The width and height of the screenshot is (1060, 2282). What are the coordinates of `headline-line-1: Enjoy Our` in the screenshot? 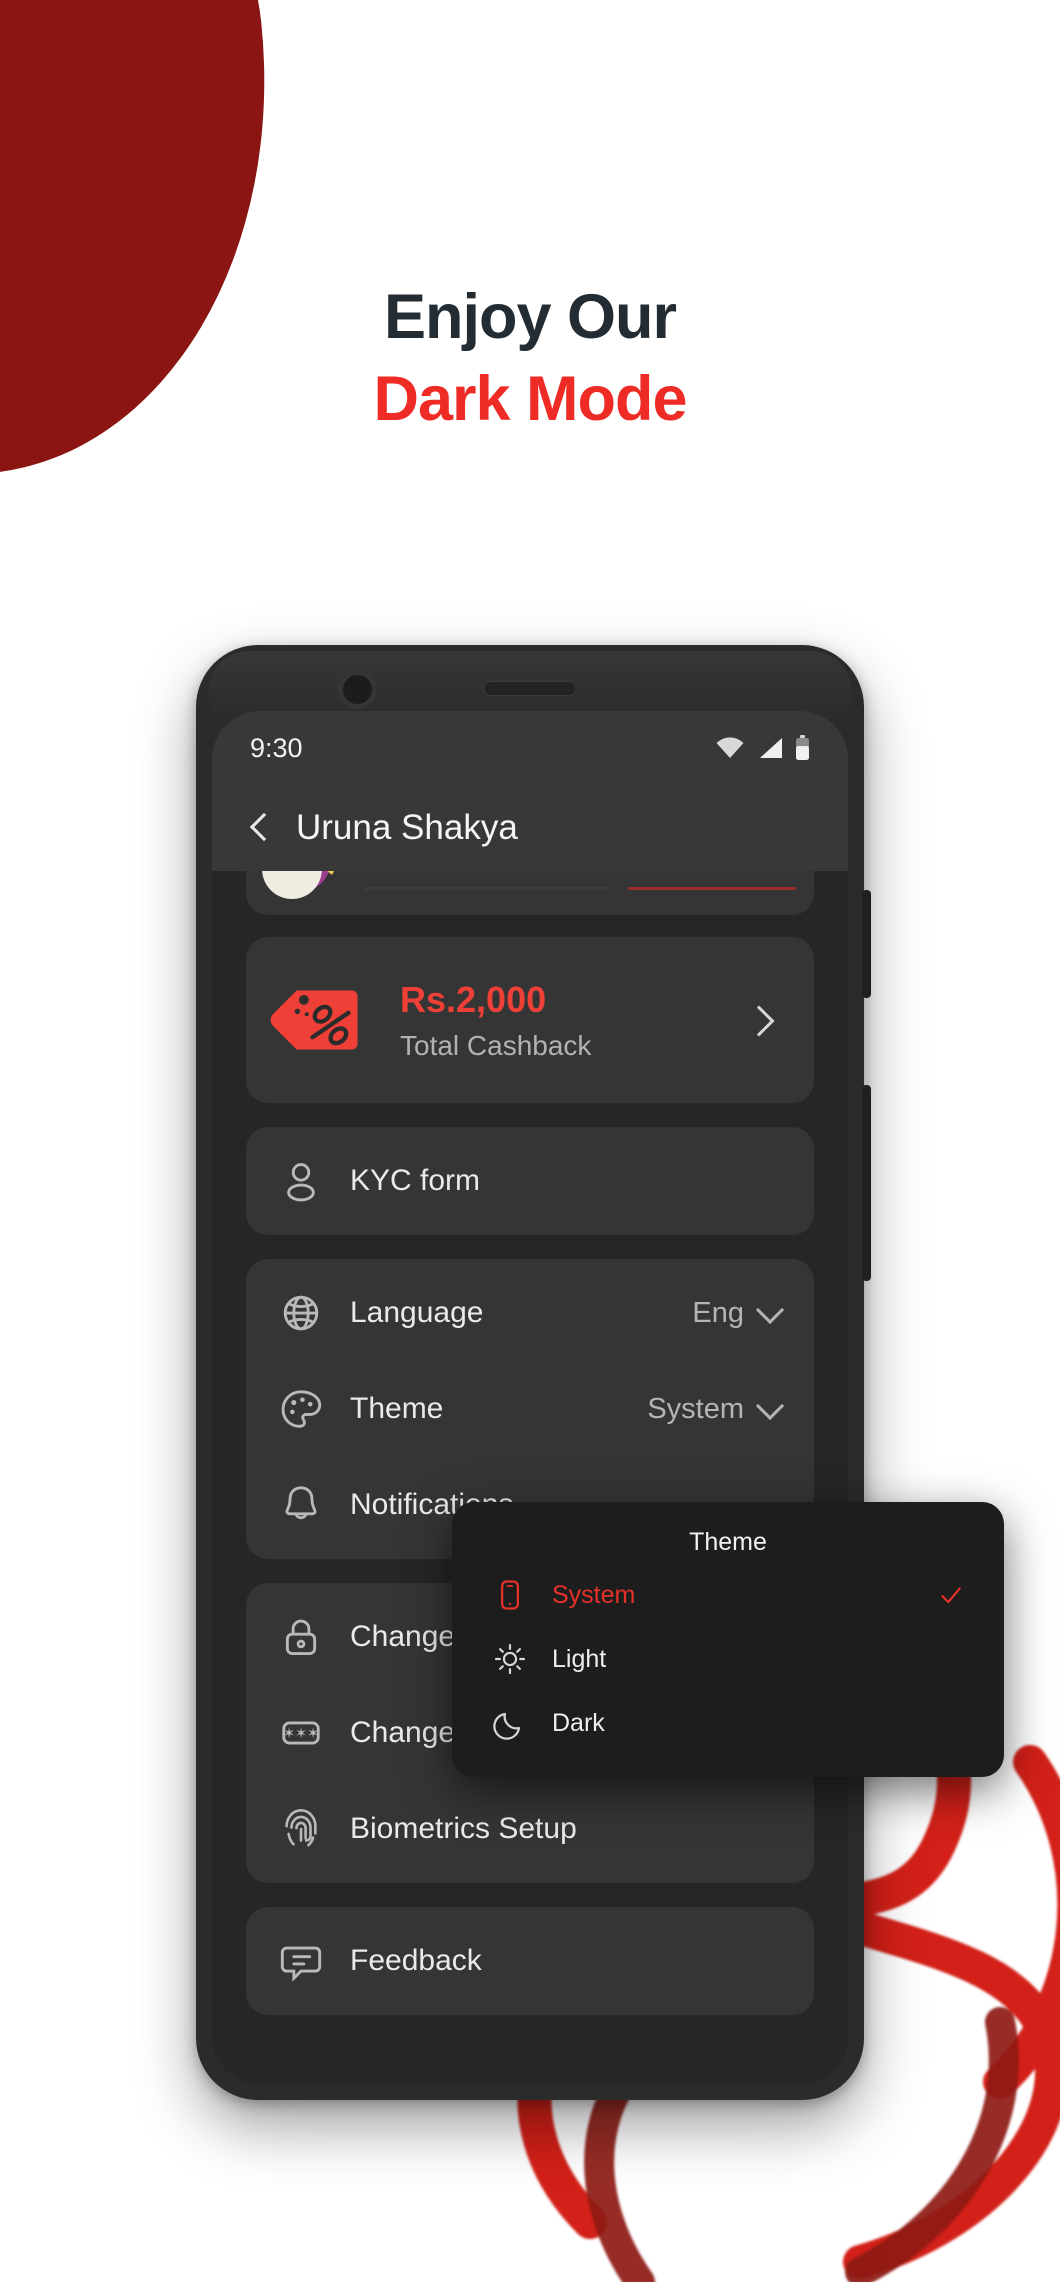 It's located at (530, 317).